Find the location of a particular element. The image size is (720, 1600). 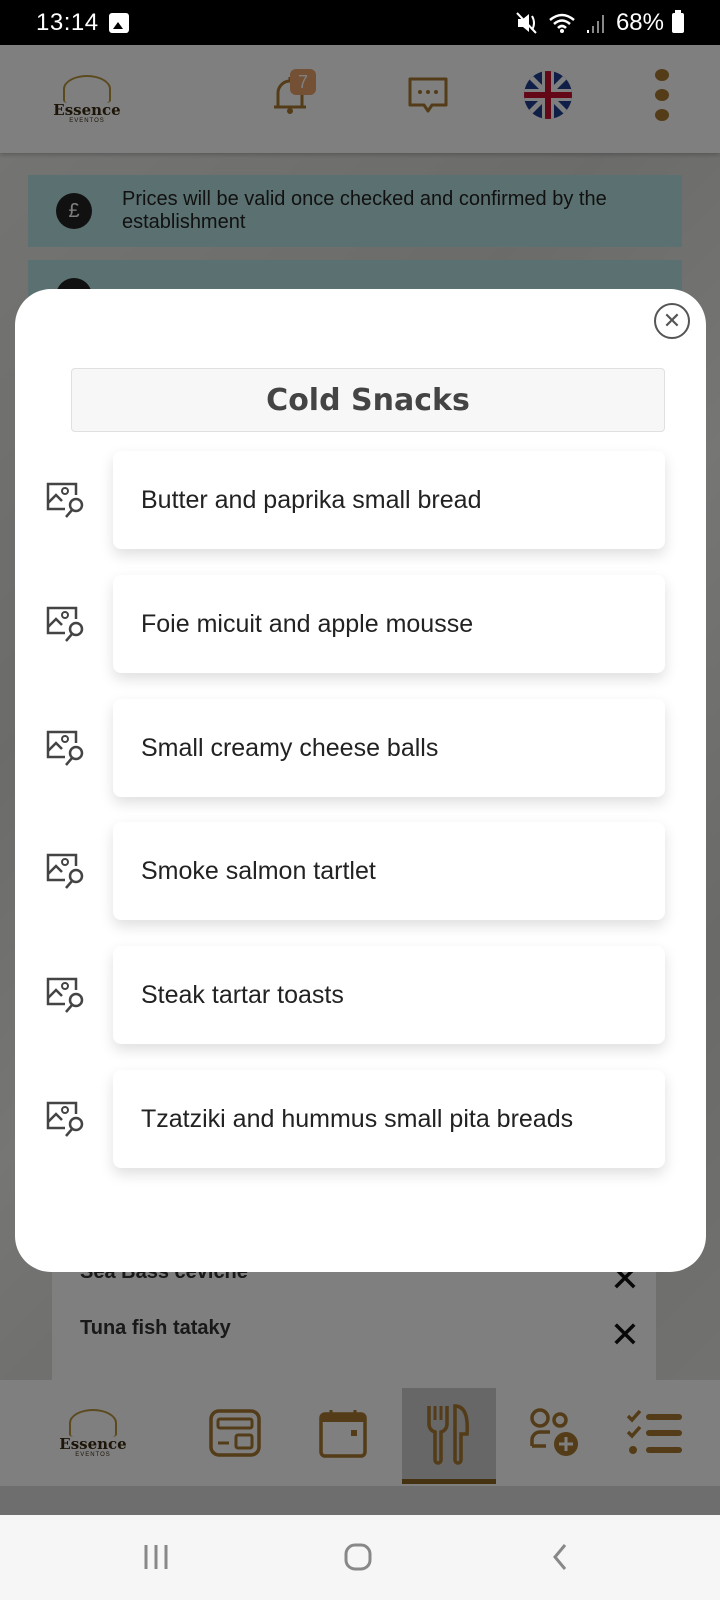

menu-item-name: Smoke salmon tartlet is located at coordinates (258, 870).